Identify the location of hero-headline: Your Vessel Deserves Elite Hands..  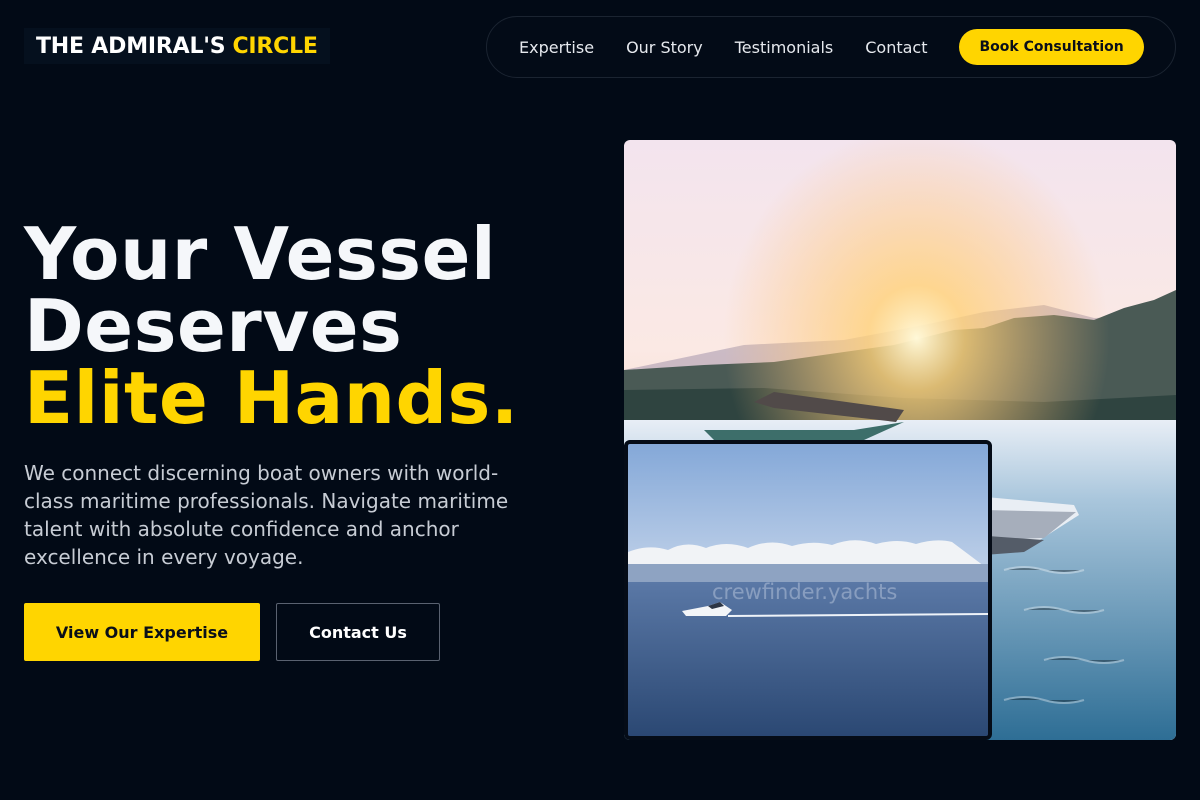
(271, 326).